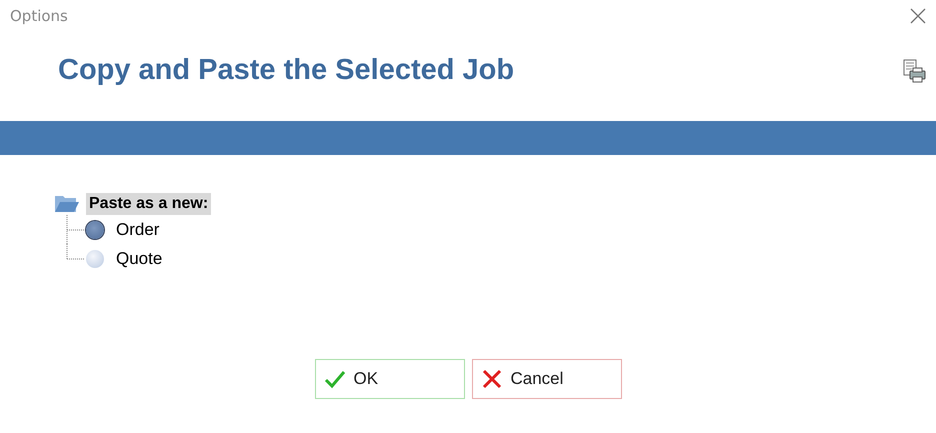 Image resolution: width=936 pixels, height=433 pixels. I want to click on option-label: Order, so click(138, 230).